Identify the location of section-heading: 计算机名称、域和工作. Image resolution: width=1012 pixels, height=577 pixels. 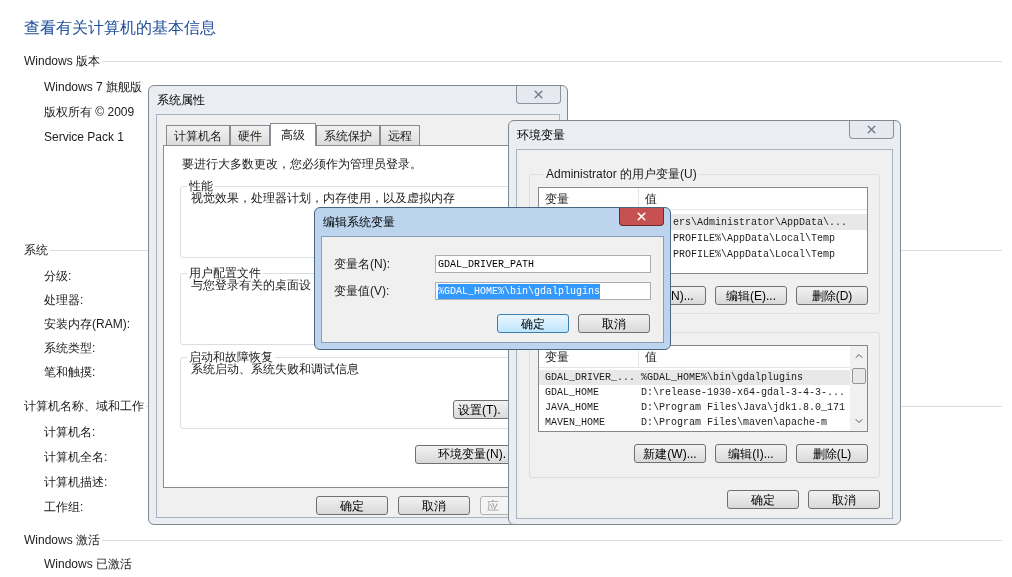
(84, 406).